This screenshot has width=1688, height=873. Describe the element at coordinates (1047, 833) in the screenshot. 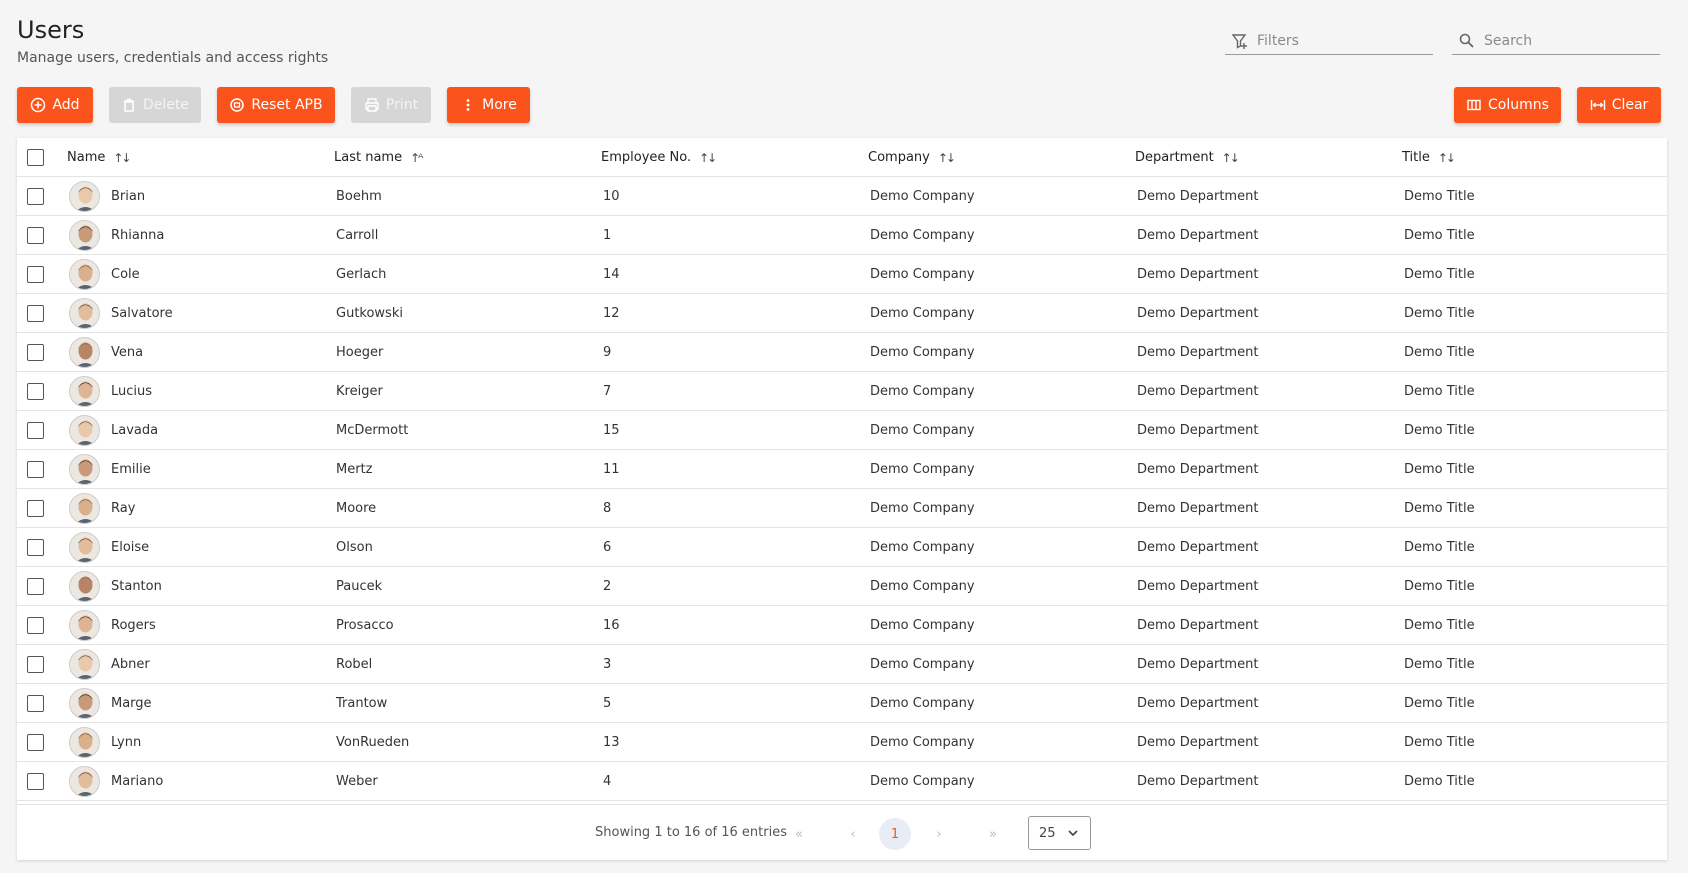

I see `page-size-value: 25` at that location.